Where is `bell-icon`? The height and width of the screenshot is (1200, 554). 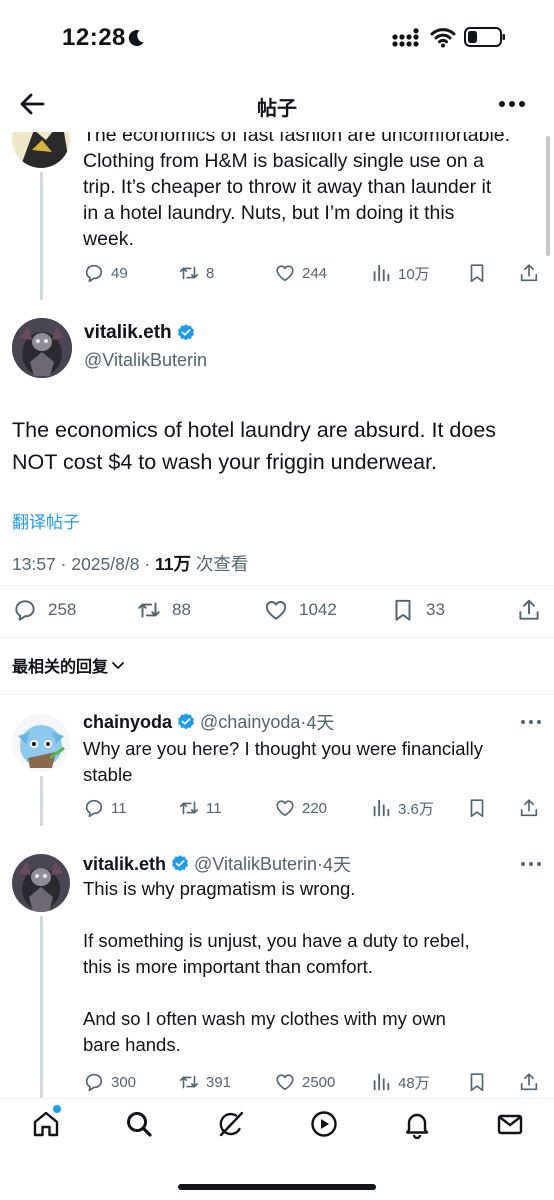
bell-icon is located at coordinates (417, 1126).